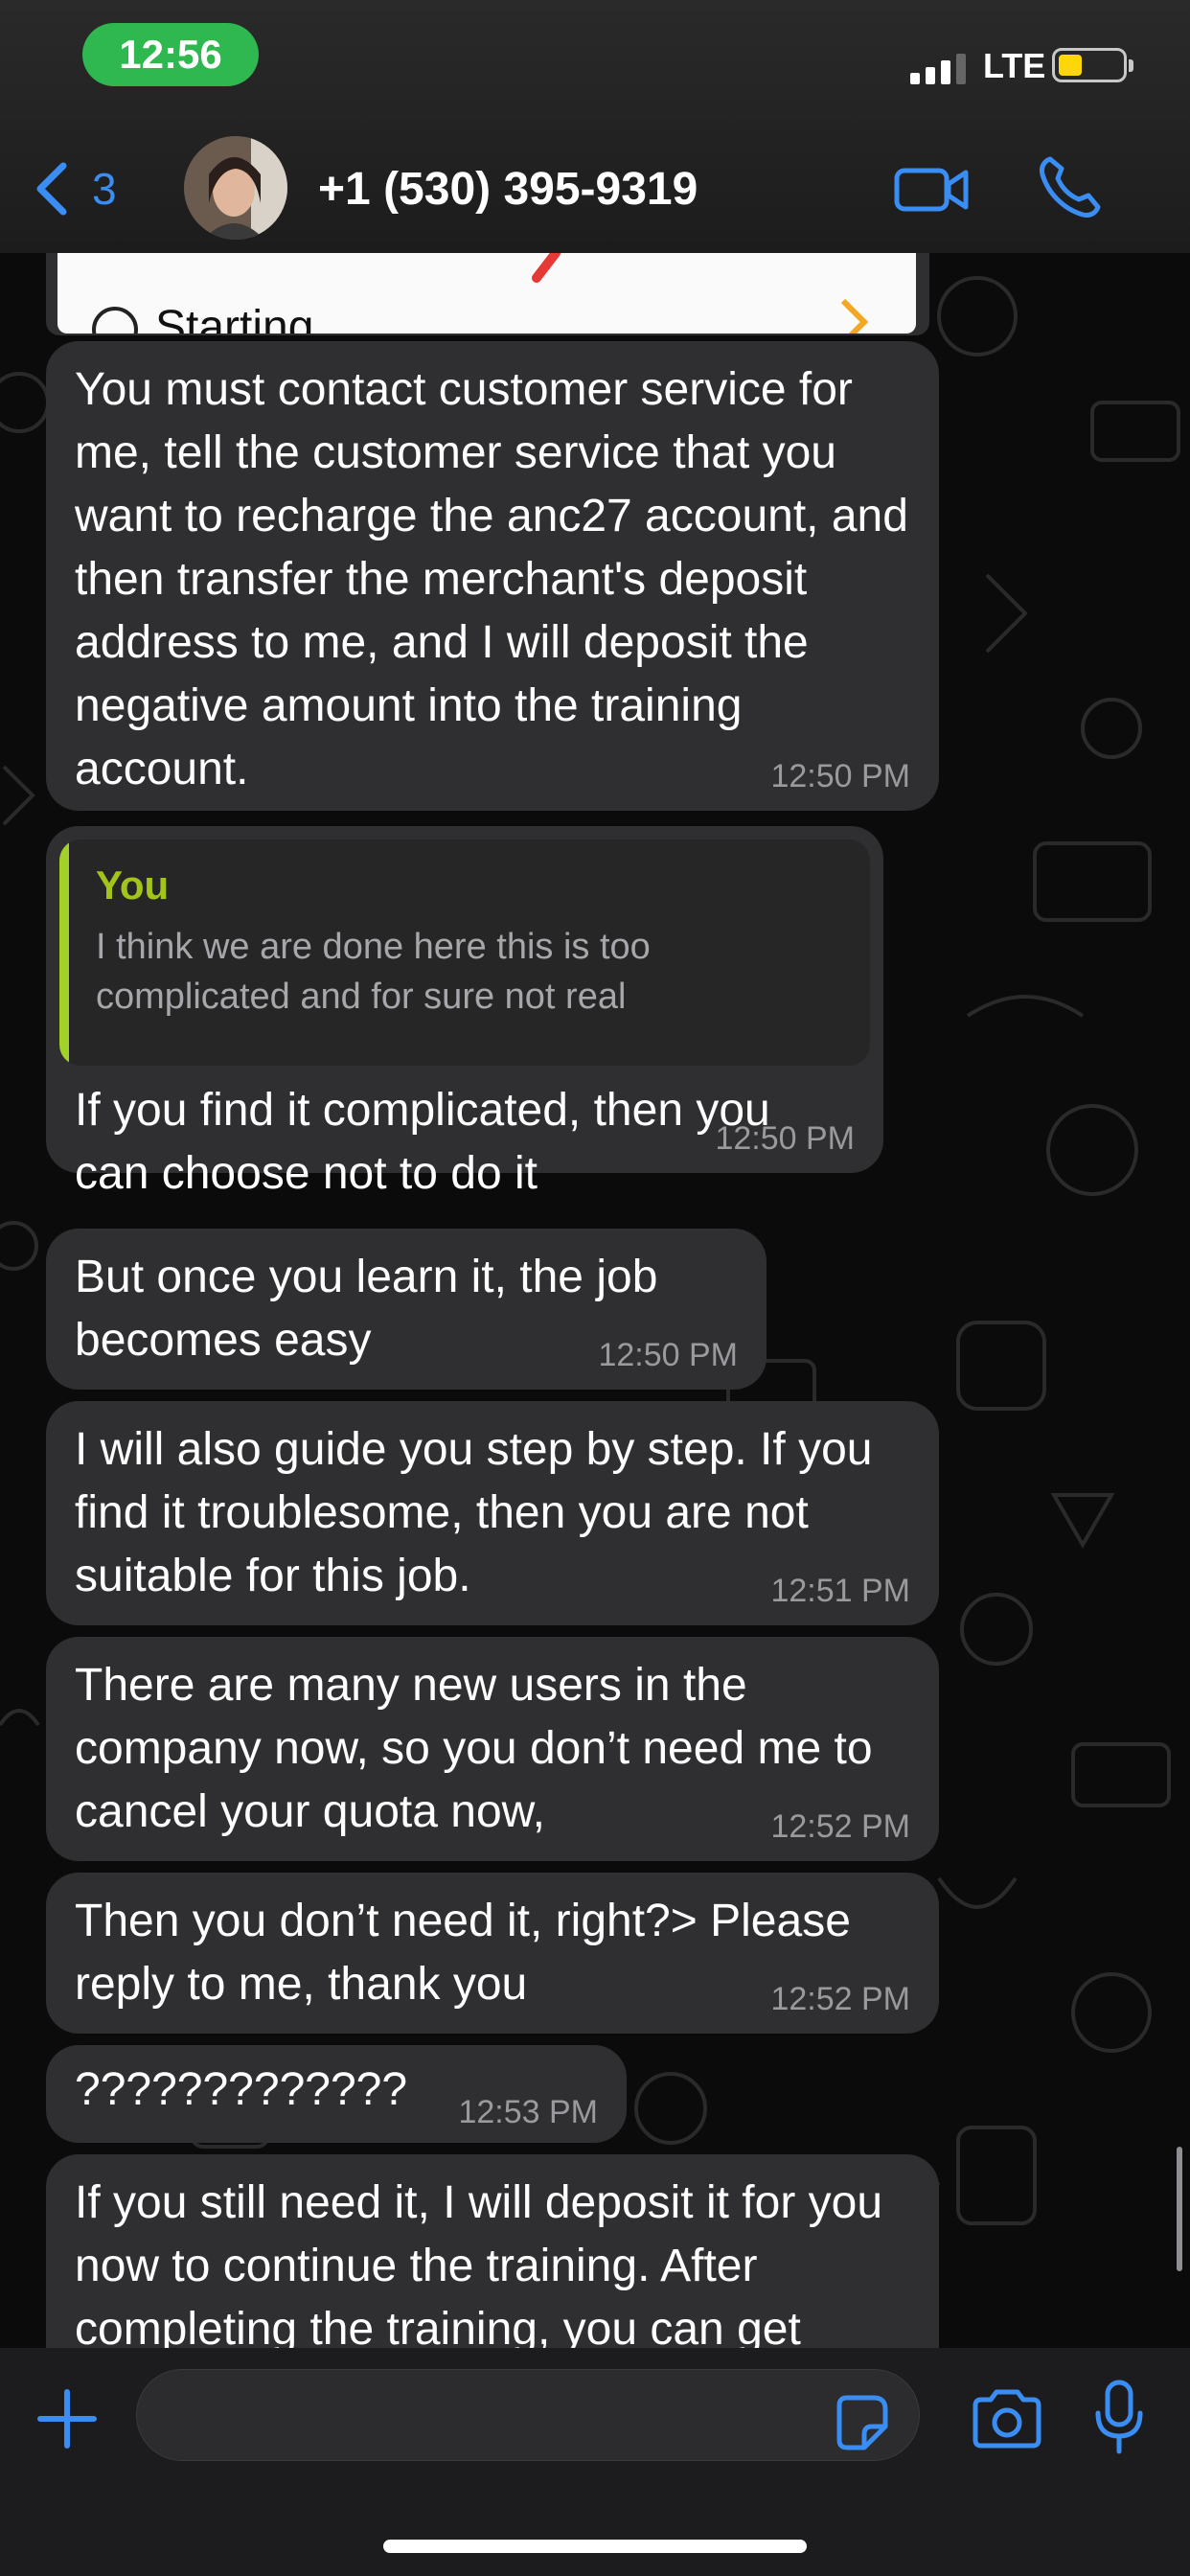 The image size is (1190, 2576). What do you see at coordinates (1015, 65) in the screenshot?
I see `network-type: LTE` at bounding box center [1015, 65].